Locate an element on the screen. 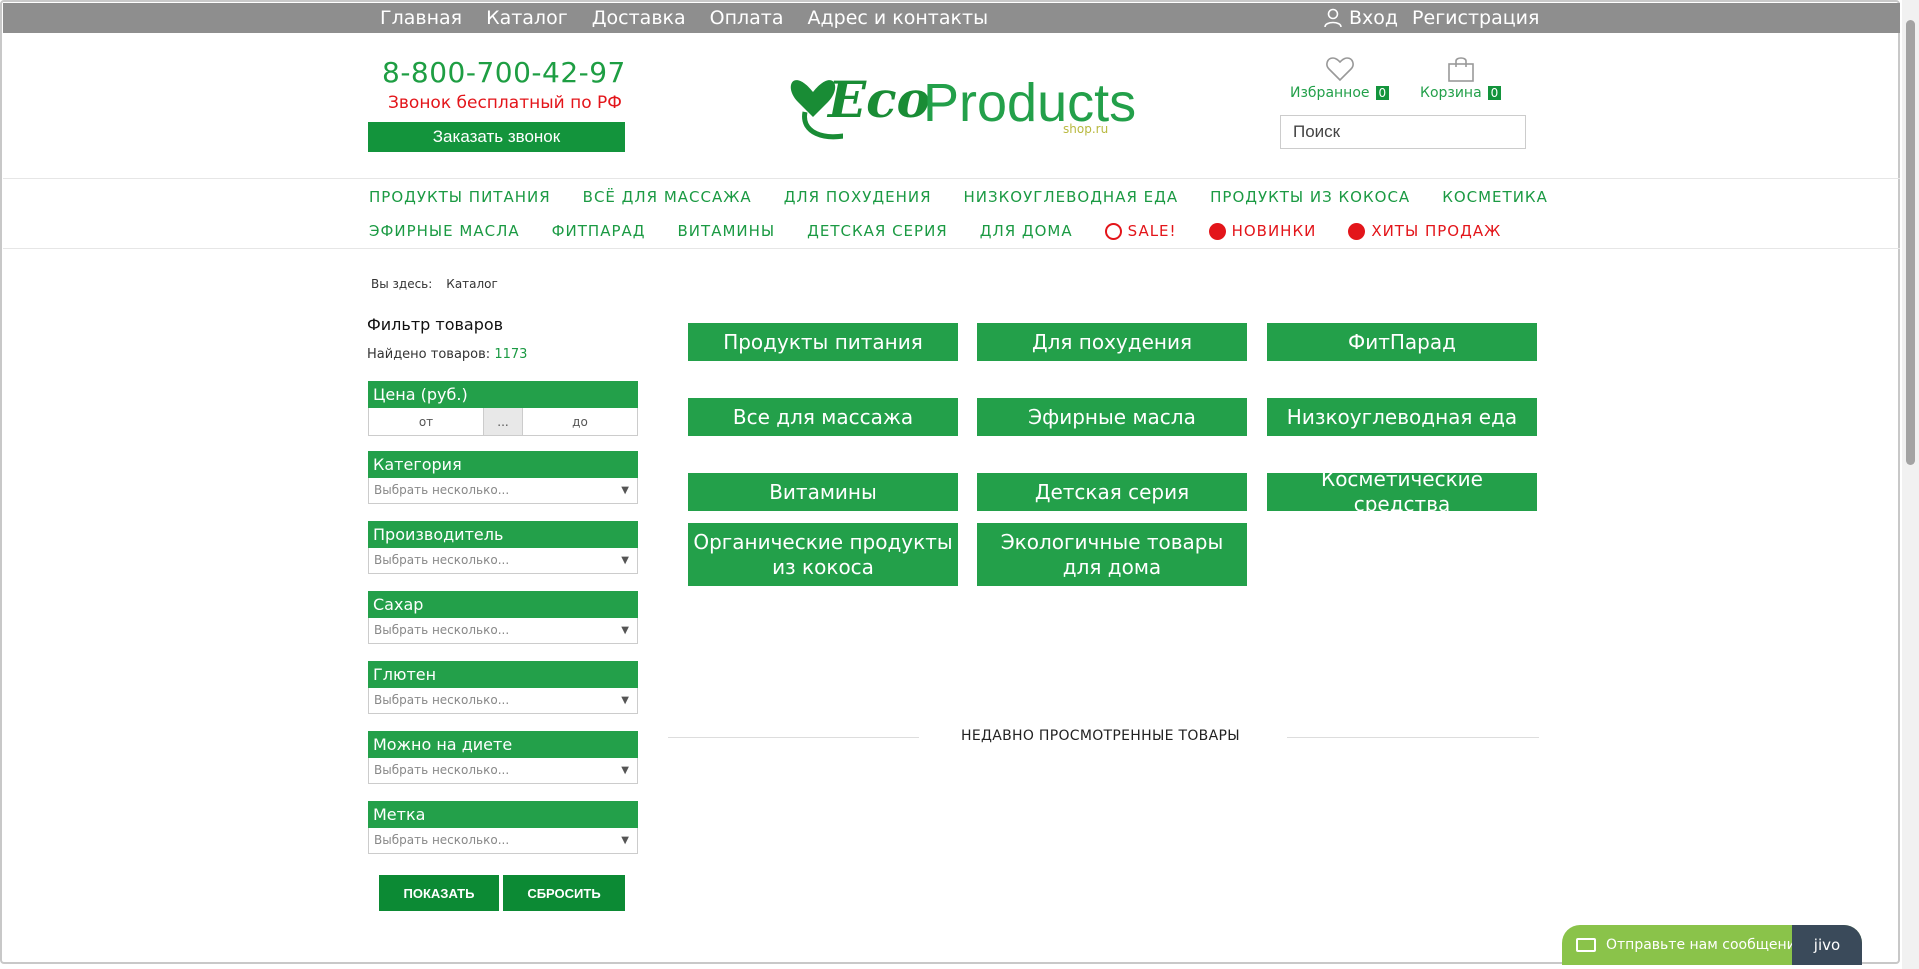 This screenshot has height=969, width=1919. nav-payment-link: Оплата is located at coordinates (747, 18).